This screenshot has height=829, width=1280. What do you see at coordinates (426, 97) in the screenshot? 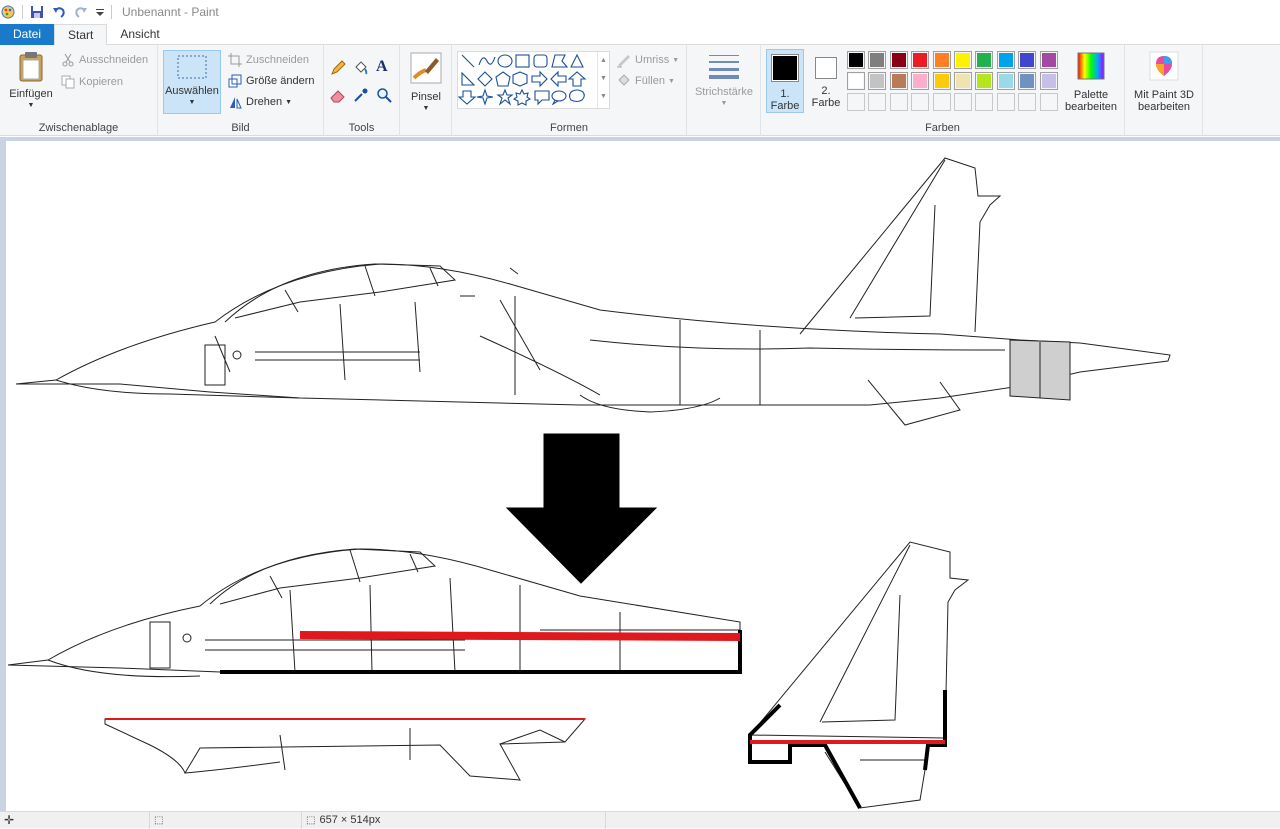
I see `brushes-label: Pinsel` at bounding box center [426, 97].